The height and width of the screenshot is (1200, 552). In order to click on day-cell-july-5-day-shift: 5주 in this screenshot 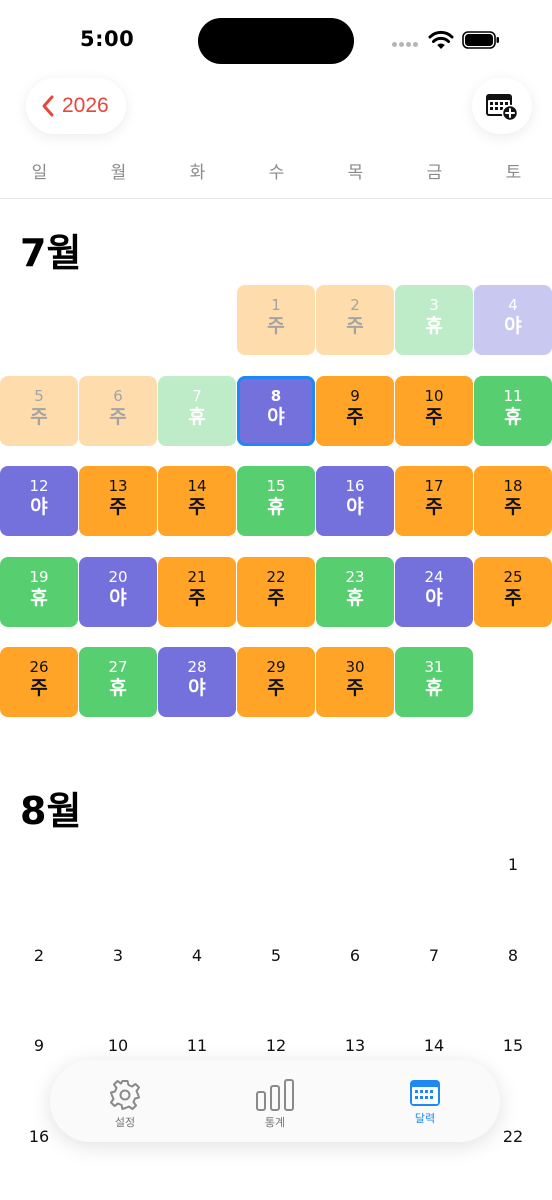, I will do `click(39, 411)`.